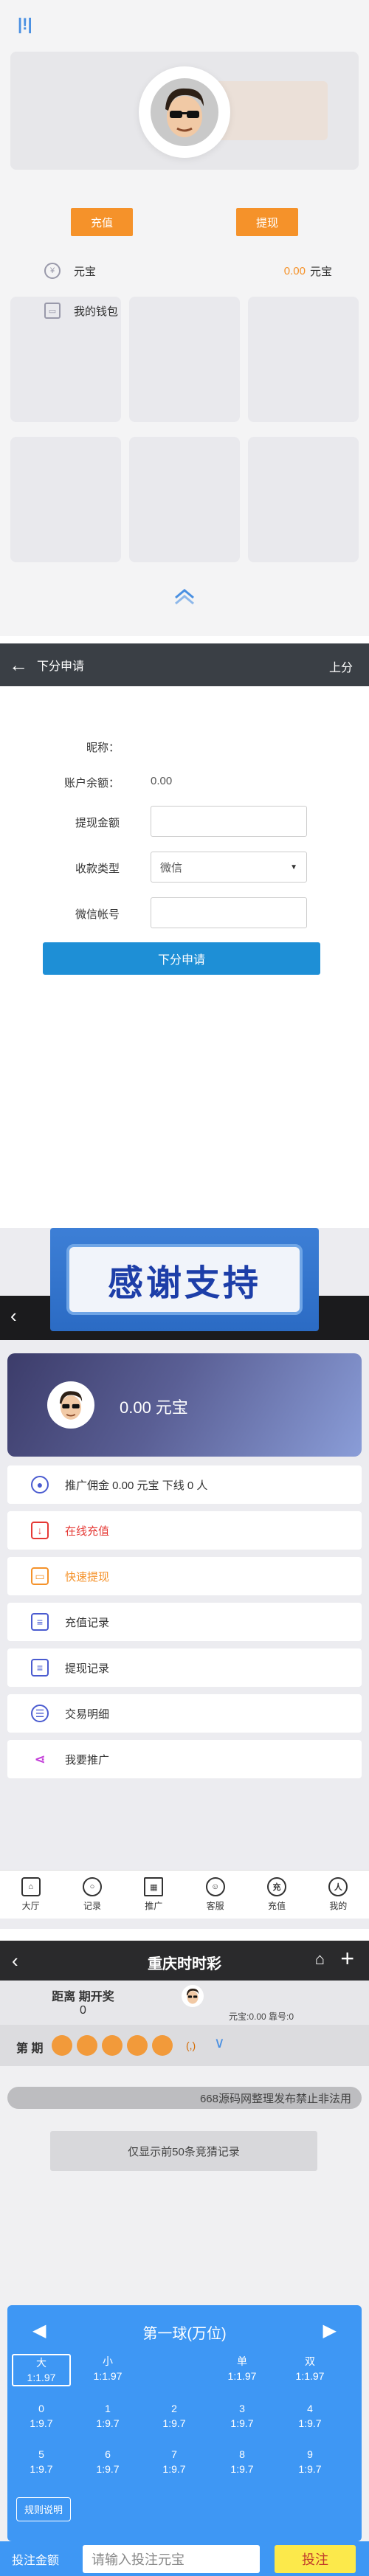 The image size is (369, 2576). What do you see at coordinates (97, 914) in the screenshot?
I see `wechat-account-label: 微信帐号` at bounding box center [97, 914].